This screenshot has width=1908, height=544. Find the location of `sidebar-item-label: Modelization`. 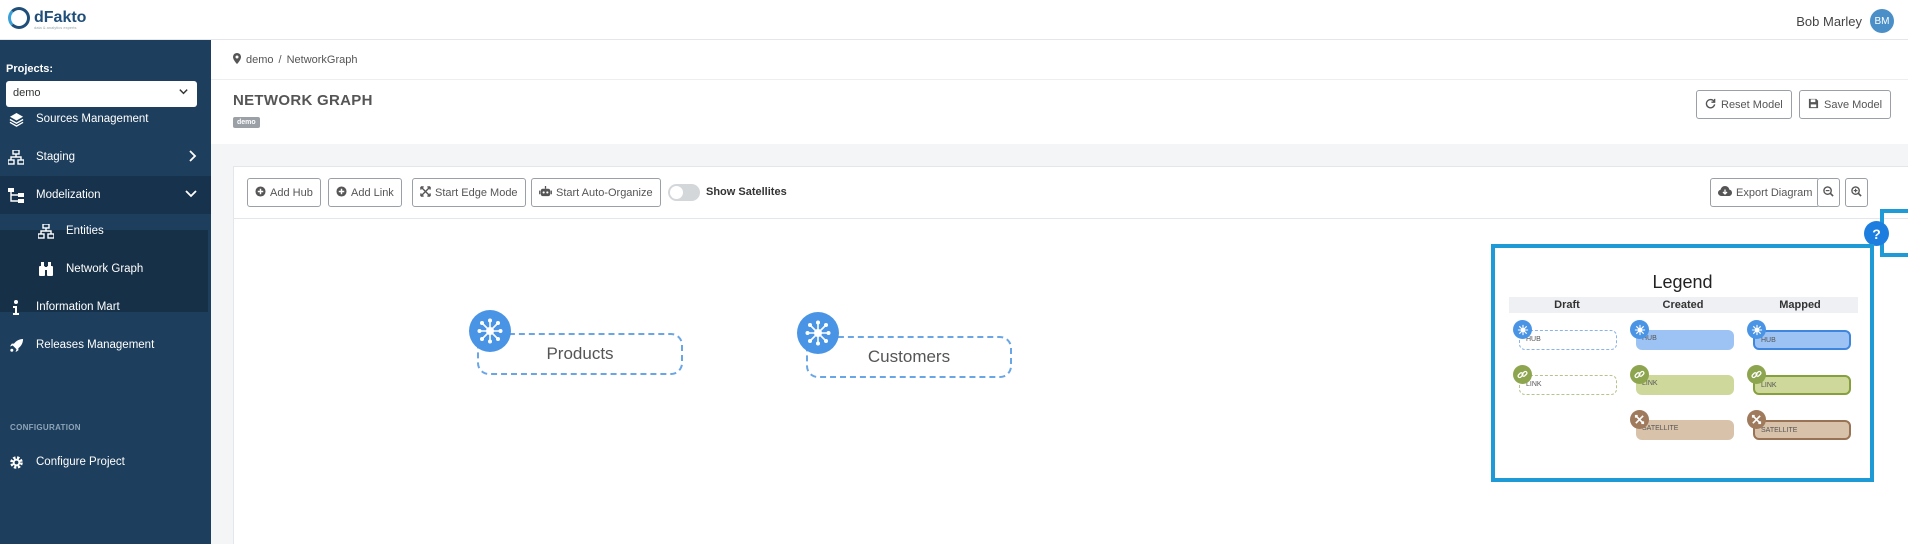

sidebar-item-label: Modelization is located at coordinates (68, 195).